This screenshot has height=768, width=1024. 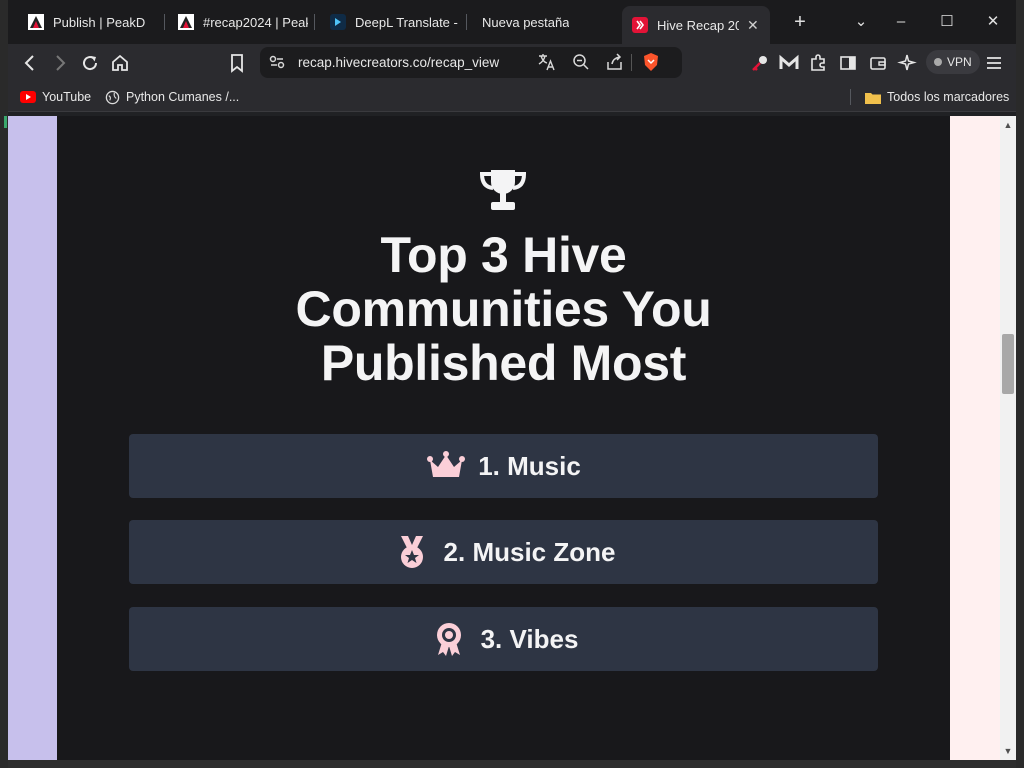 I want to click on bookmarks-separator, so click(x=850, y=97).